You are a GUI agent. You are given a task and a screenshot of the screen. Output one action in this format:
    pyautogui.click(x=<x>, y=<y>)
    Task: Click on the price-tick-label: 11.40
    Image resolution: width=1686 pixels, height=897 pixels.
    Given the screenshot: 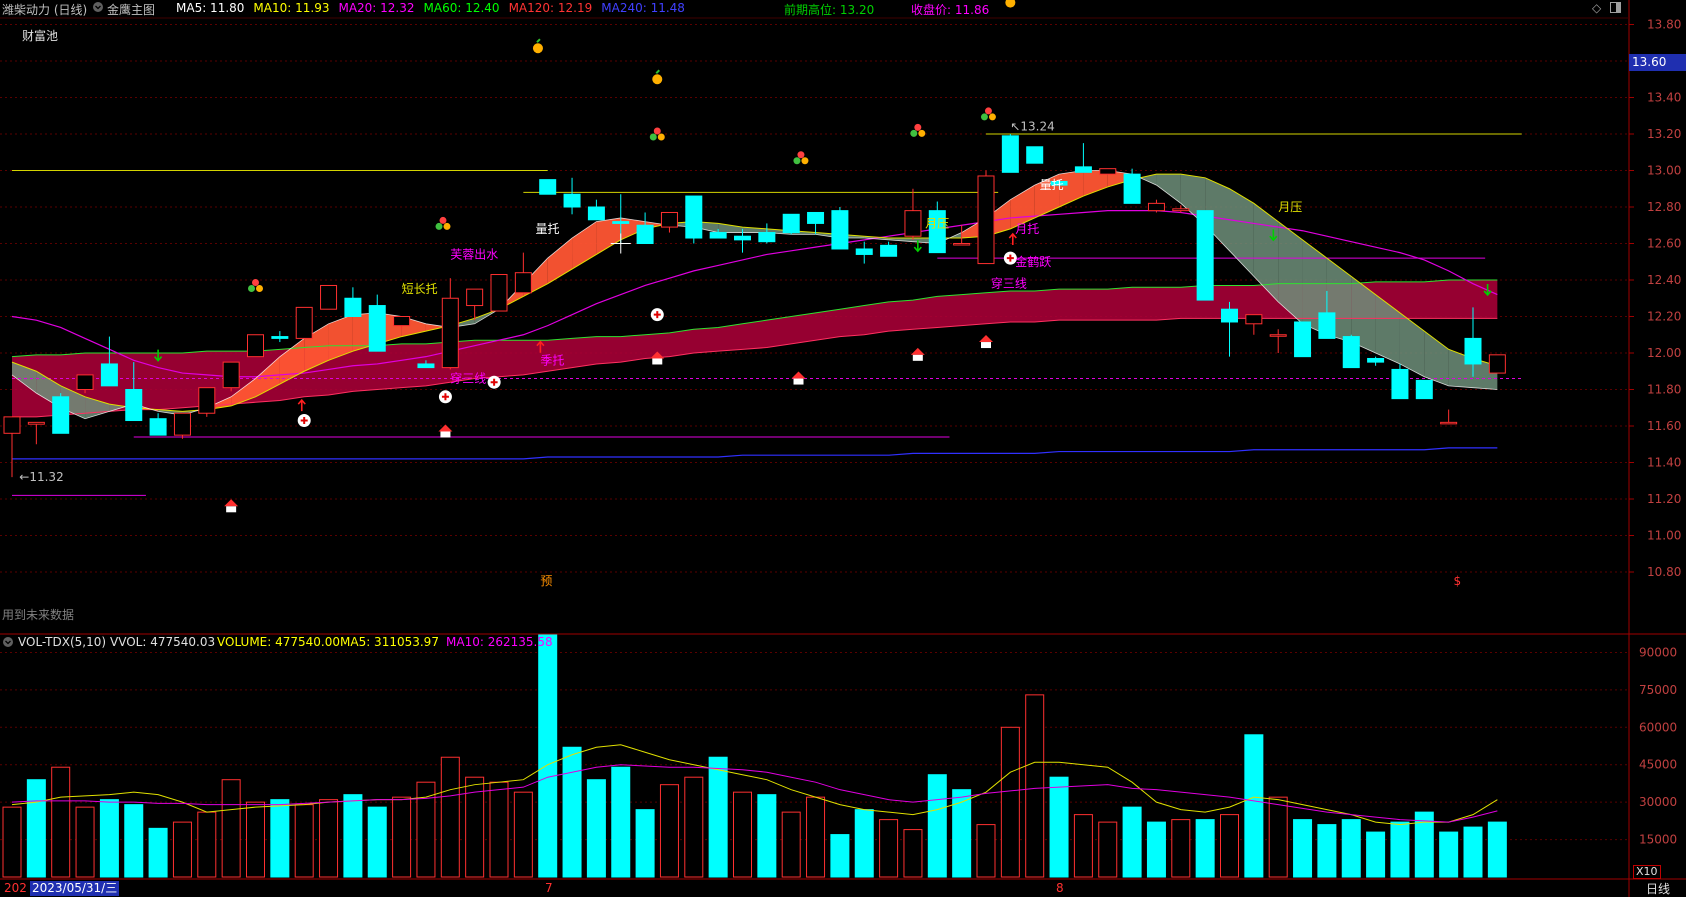 What is the action you would take?
    pyautogui.click(x=1664, y=463)
    